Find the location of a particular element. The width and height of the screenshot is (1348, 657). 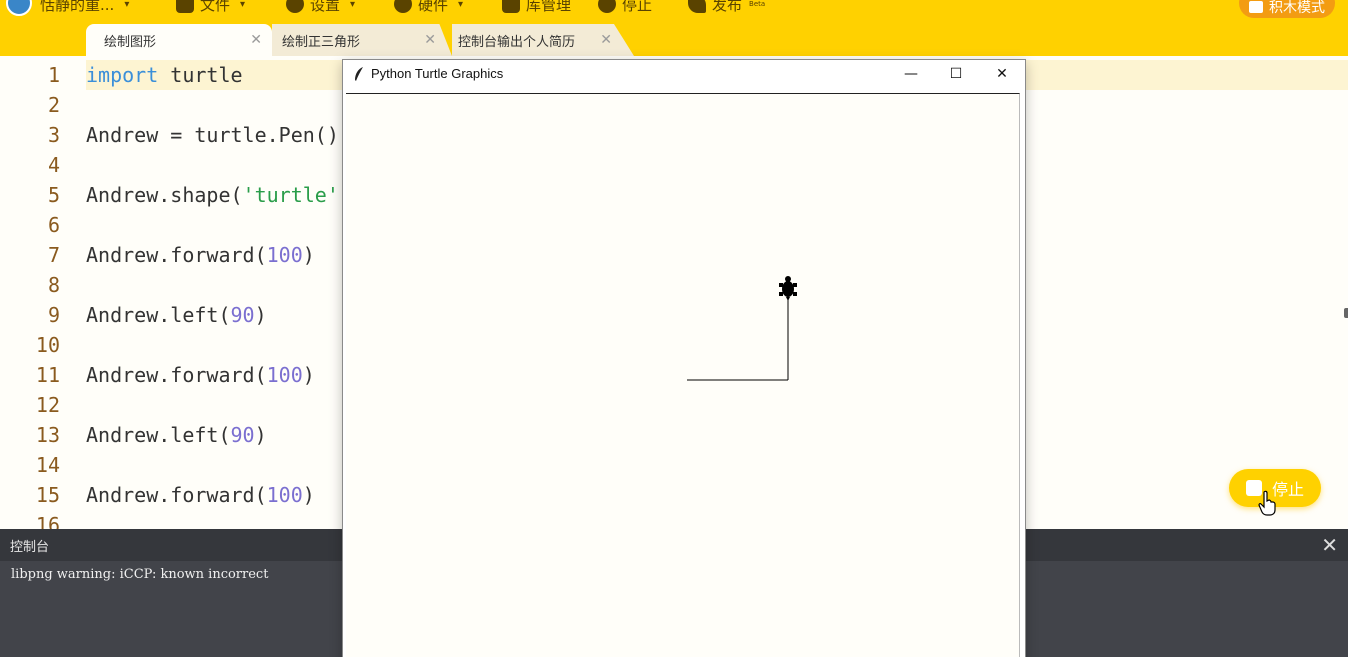

console-title: 控制台 is located at coordinates (30, 547).